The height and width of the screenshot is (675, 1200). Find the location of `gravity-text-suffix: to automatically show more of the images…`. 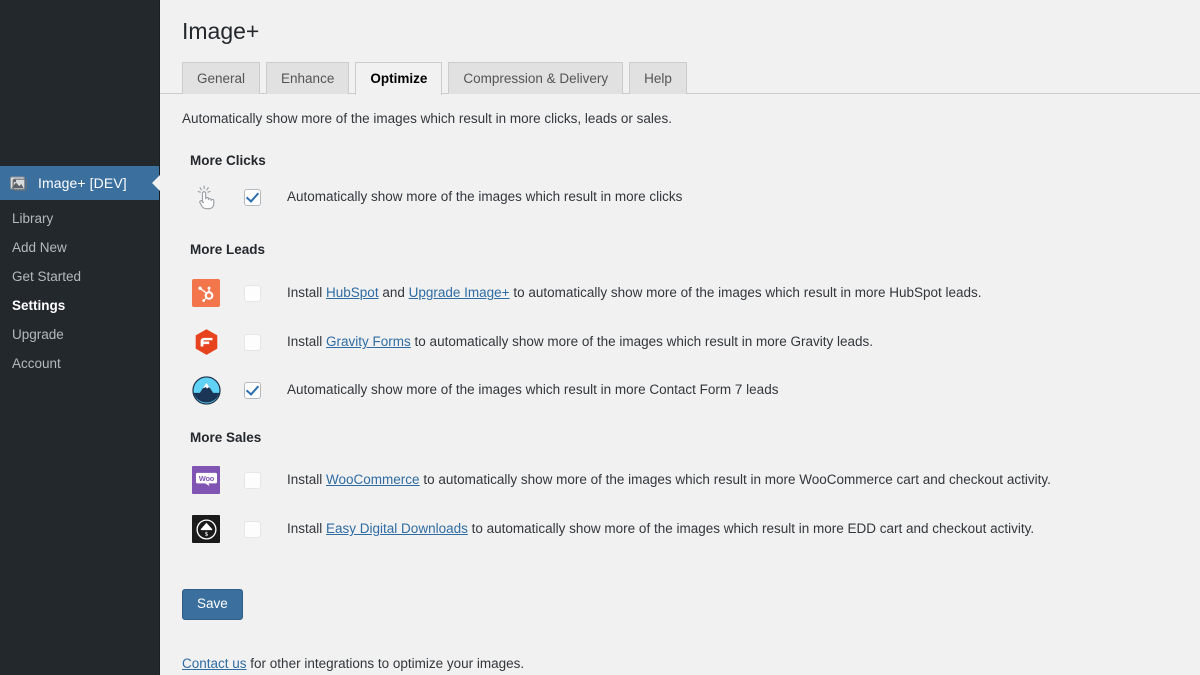

gravity-text-suffix: to automatically show more of the images… is located at coordinates (641, 341).